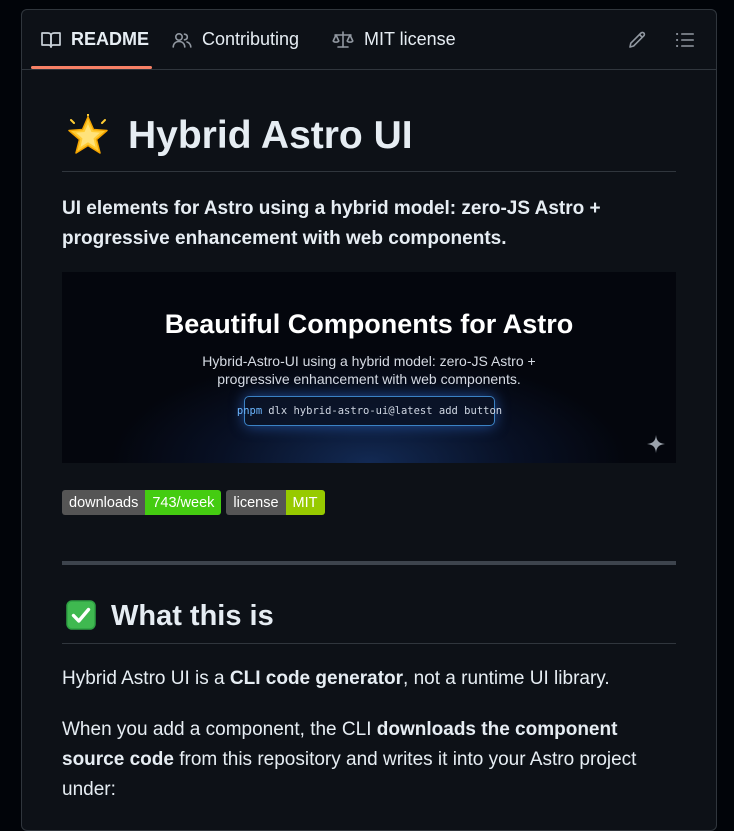  Describe the element at coordinates (305, 502) in the screenshot. I see `license-badge-value: MIT` at that location.